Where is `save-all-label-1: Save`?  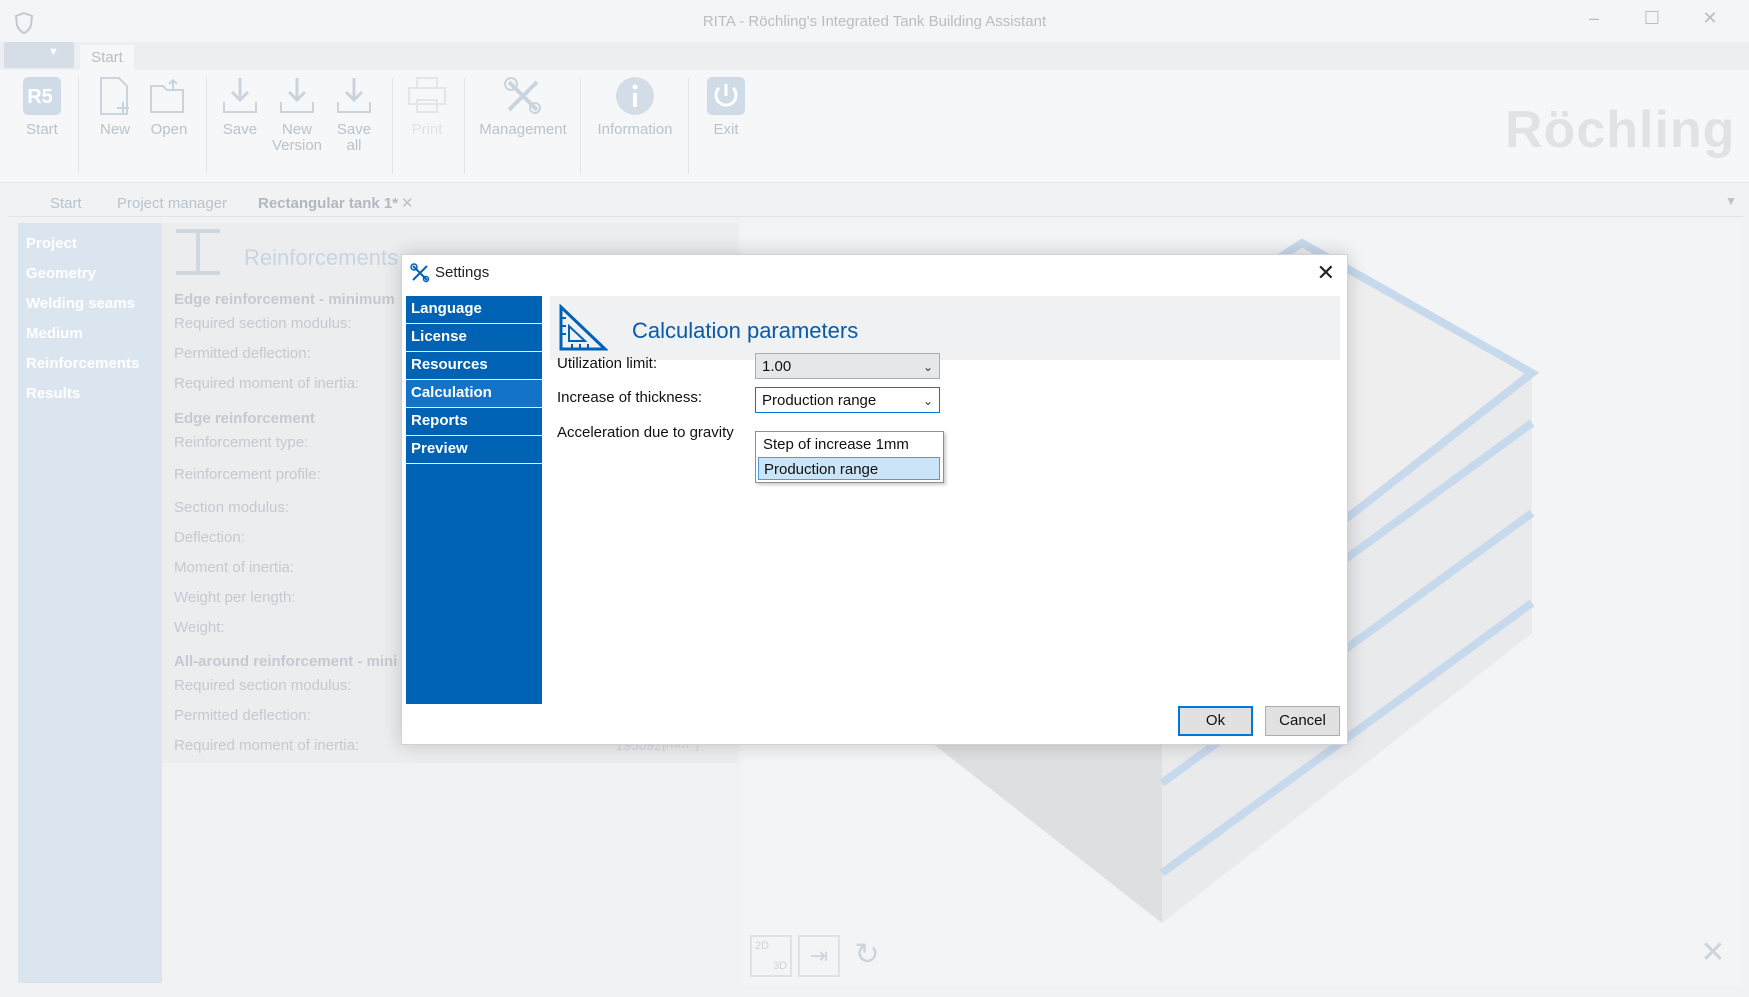 save-all-label-1: Save is located at coordinates (354, 129).